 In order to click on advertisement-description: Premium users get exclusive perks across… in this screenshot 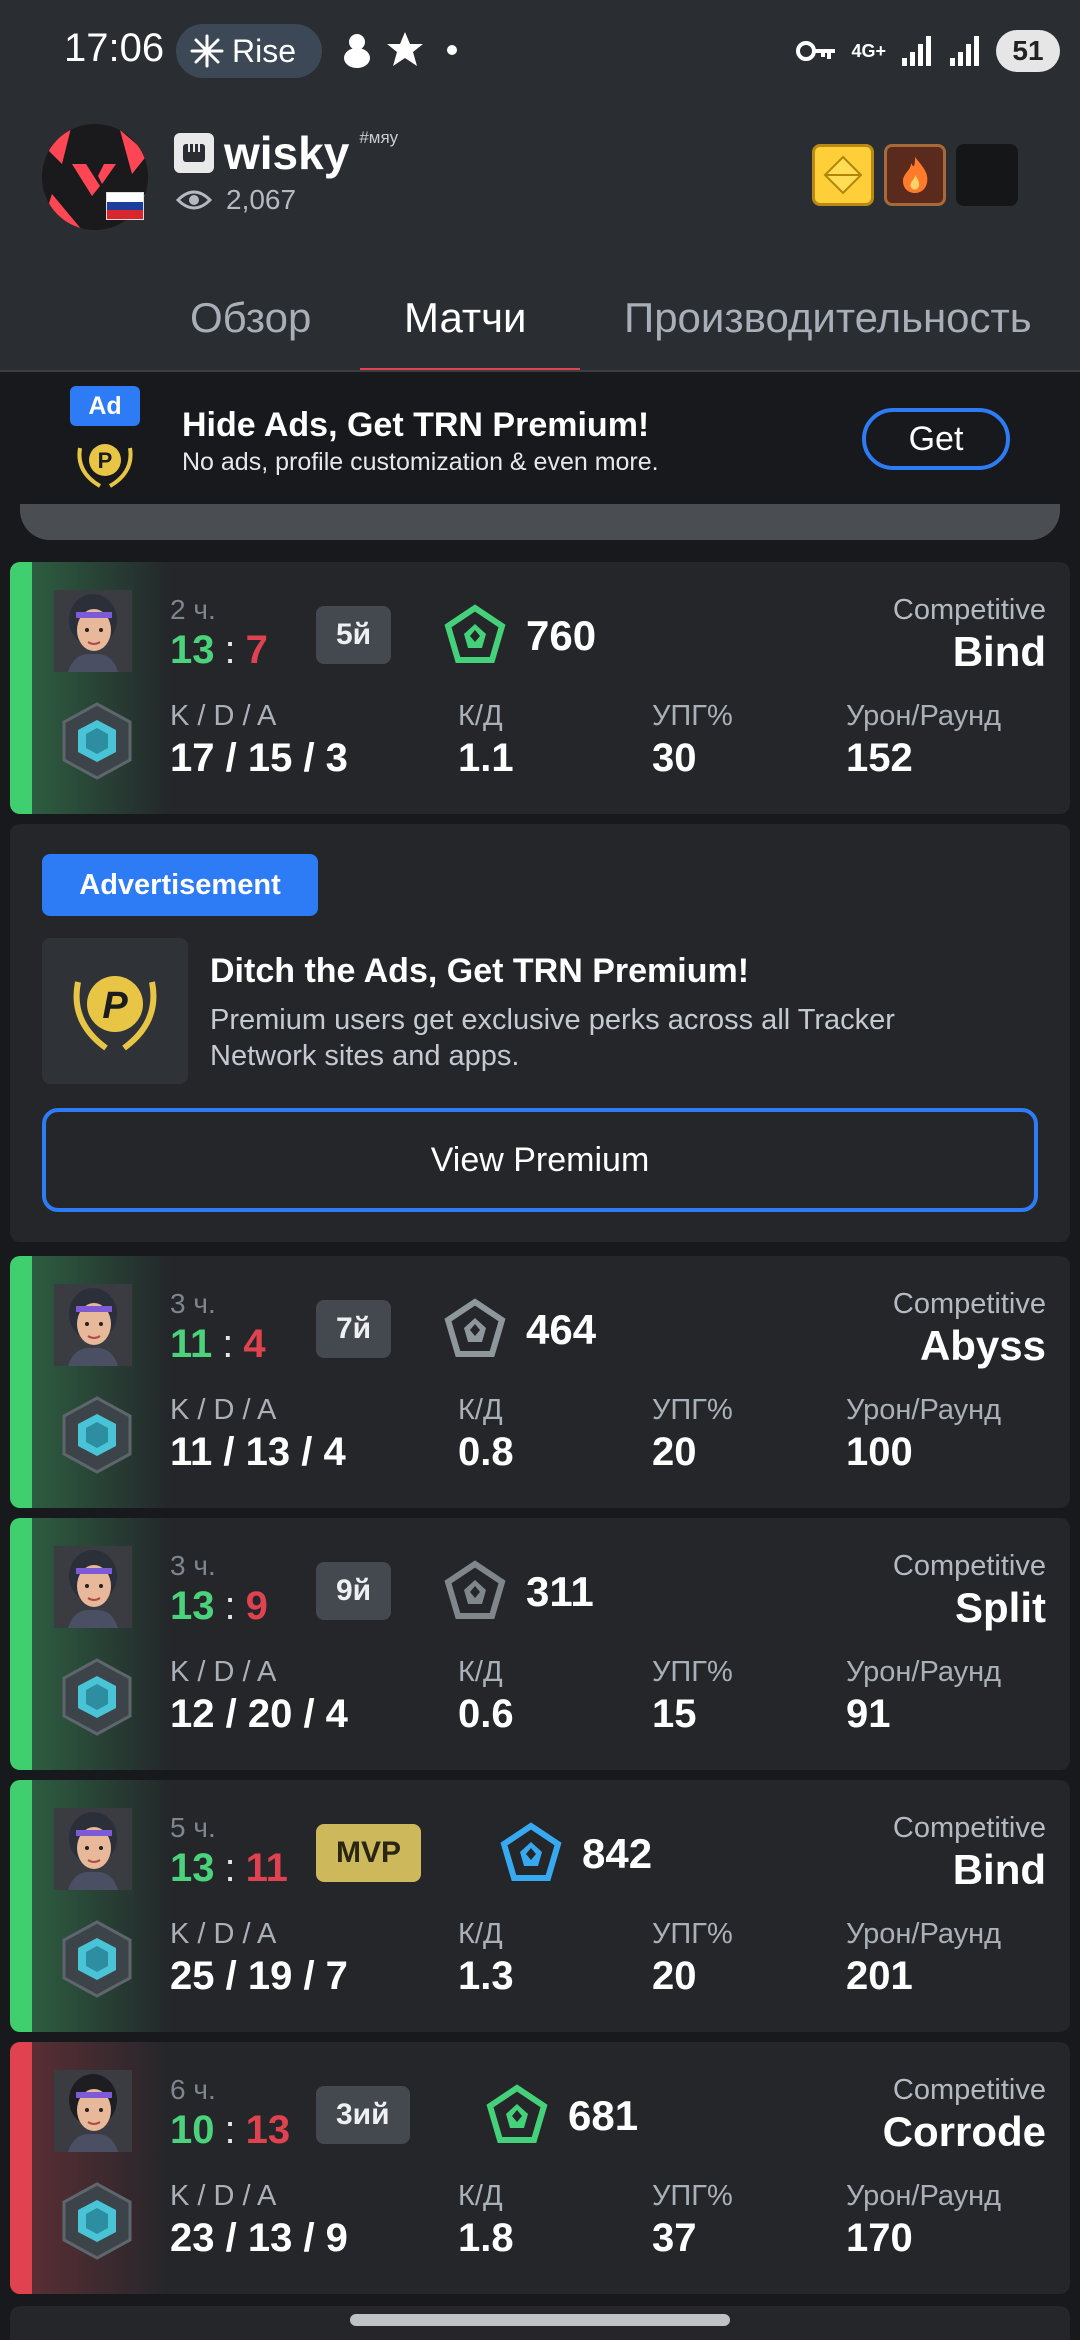, I will do `click(552, 1038)`.